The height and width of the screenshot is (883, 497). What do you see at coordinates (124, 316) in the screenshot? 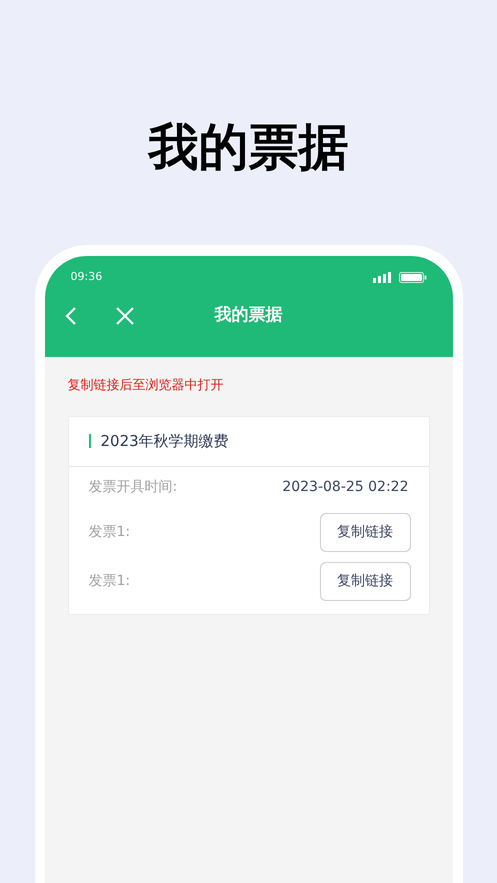
I see `close-button` at bounding box center [124, 316].